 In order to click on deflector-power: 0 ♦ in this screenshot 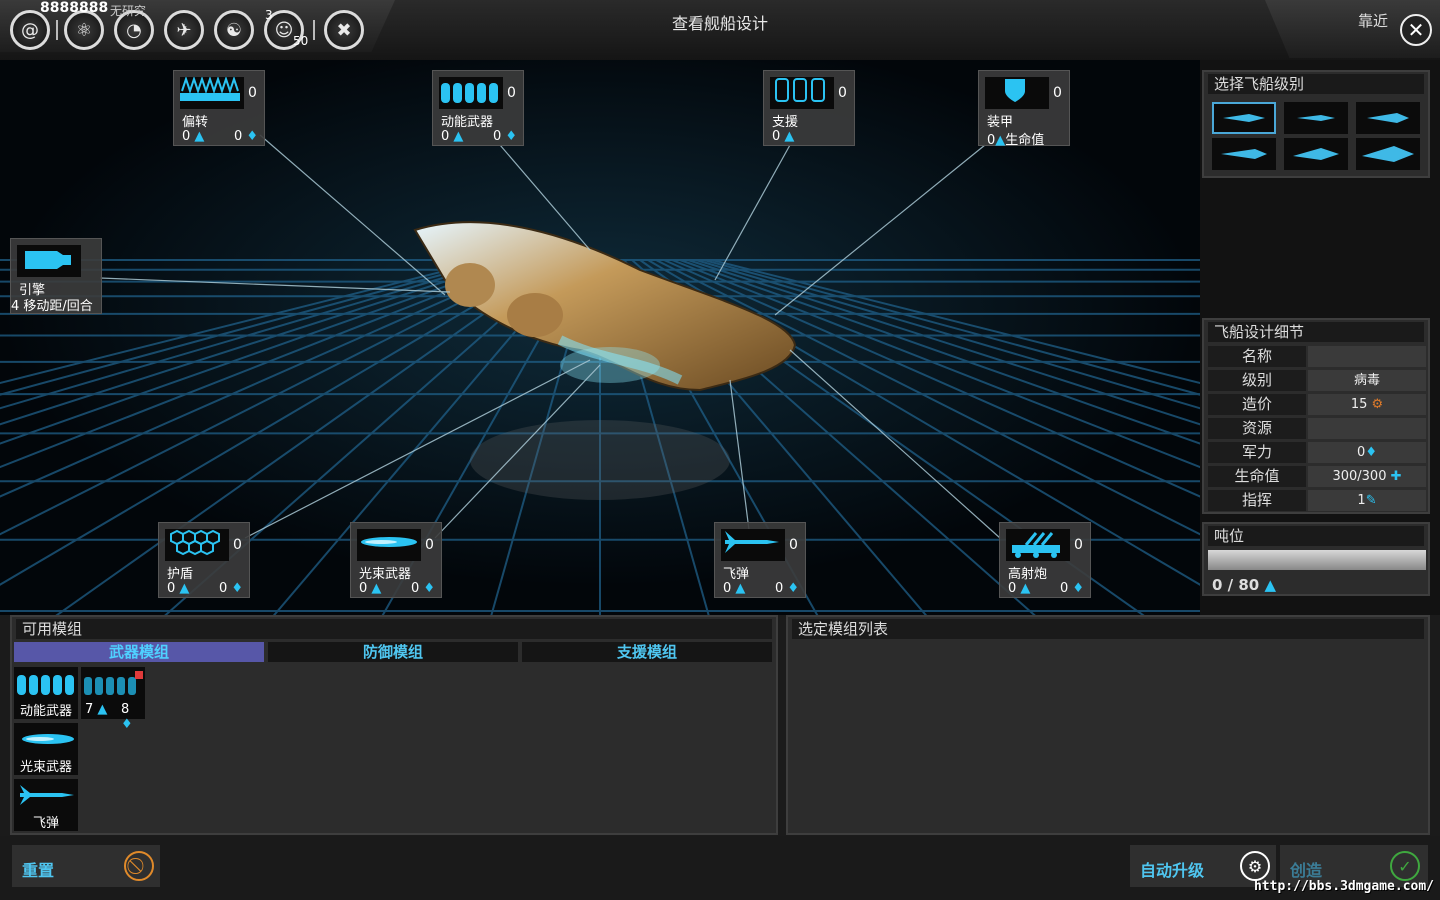, I will do `click(246, 136)`.